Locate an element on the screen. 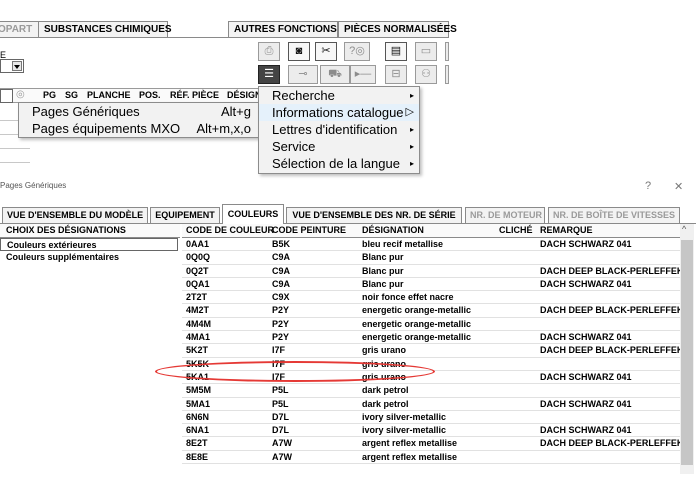 The width and height of the screenshot is (696, 480). scroll-up-icon: ^ is located at coordinates (684, 229).